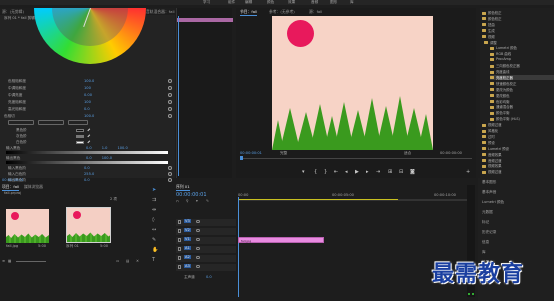  What do you see at coordinates (505, 65) in the screenshot?
I see `effects-tree-item: 三向颜色校正器` at bounding box center [505, 65].